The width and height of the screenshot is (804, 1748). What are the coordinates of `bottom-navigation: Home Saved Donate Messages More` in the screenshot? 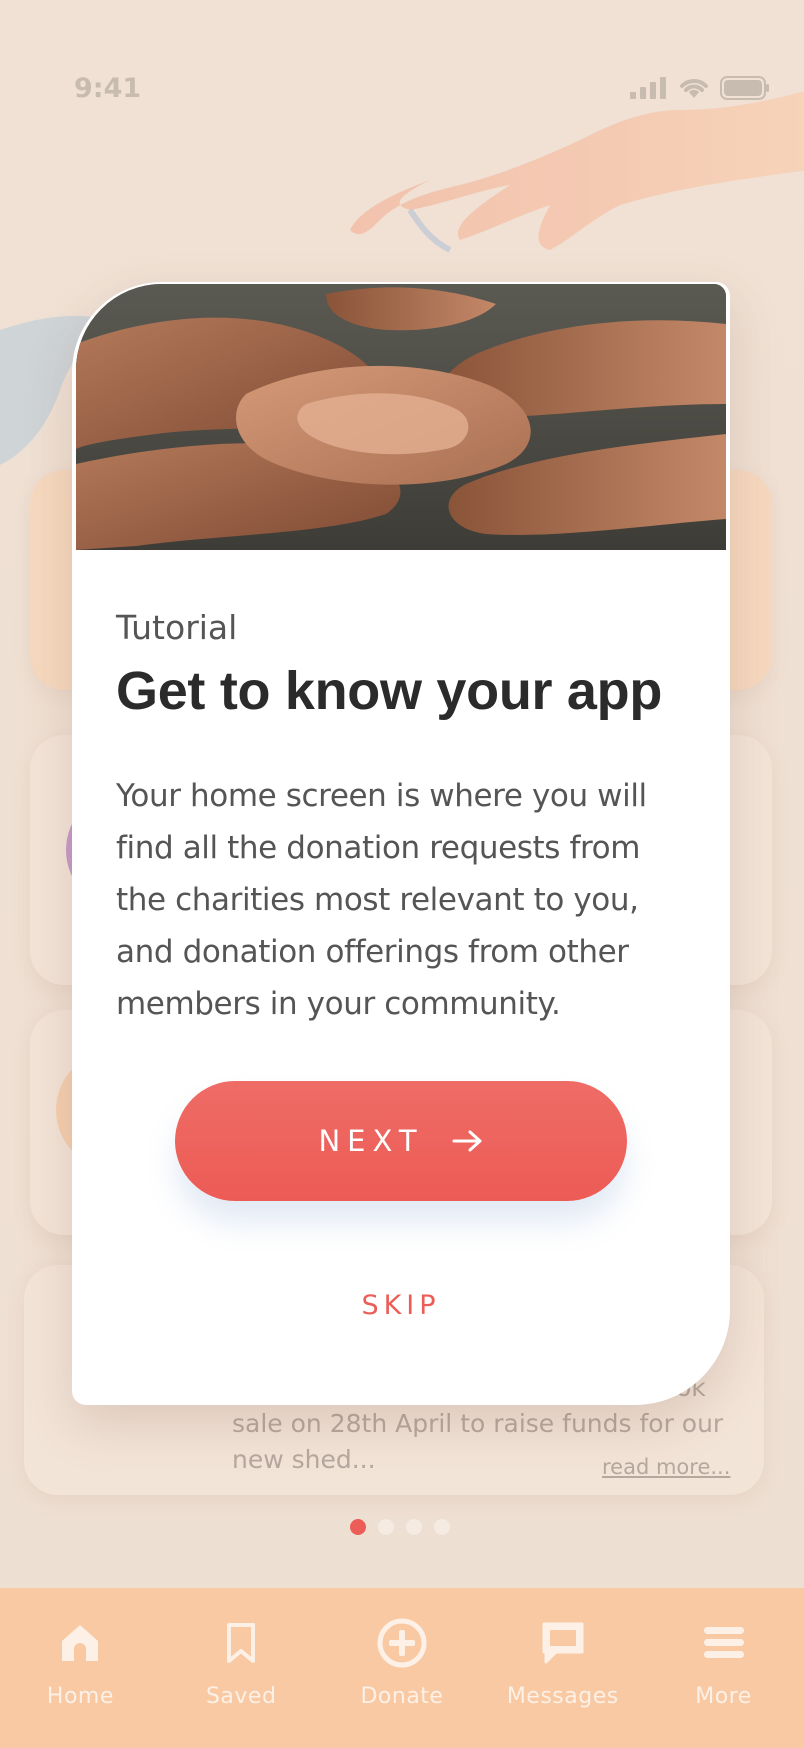 It's located at (402, 1668).